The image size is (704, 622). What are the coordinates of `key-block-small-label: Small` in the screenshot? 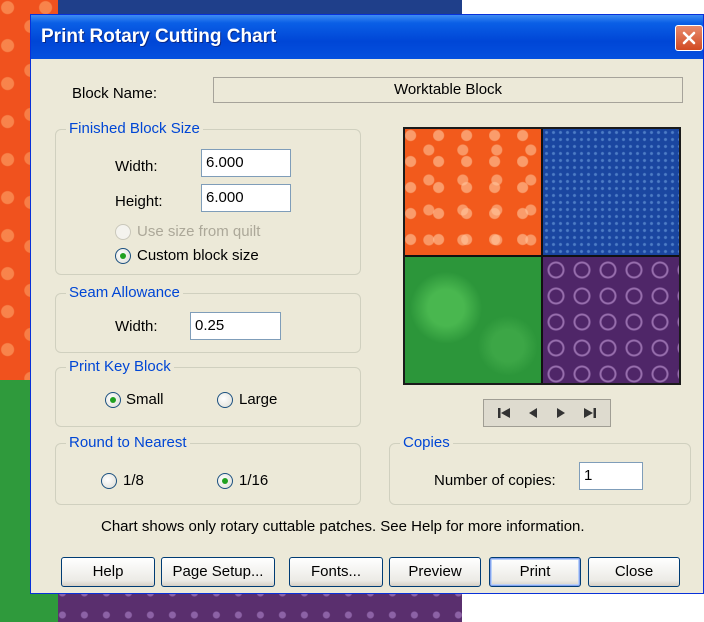 It's located at (145, 399).